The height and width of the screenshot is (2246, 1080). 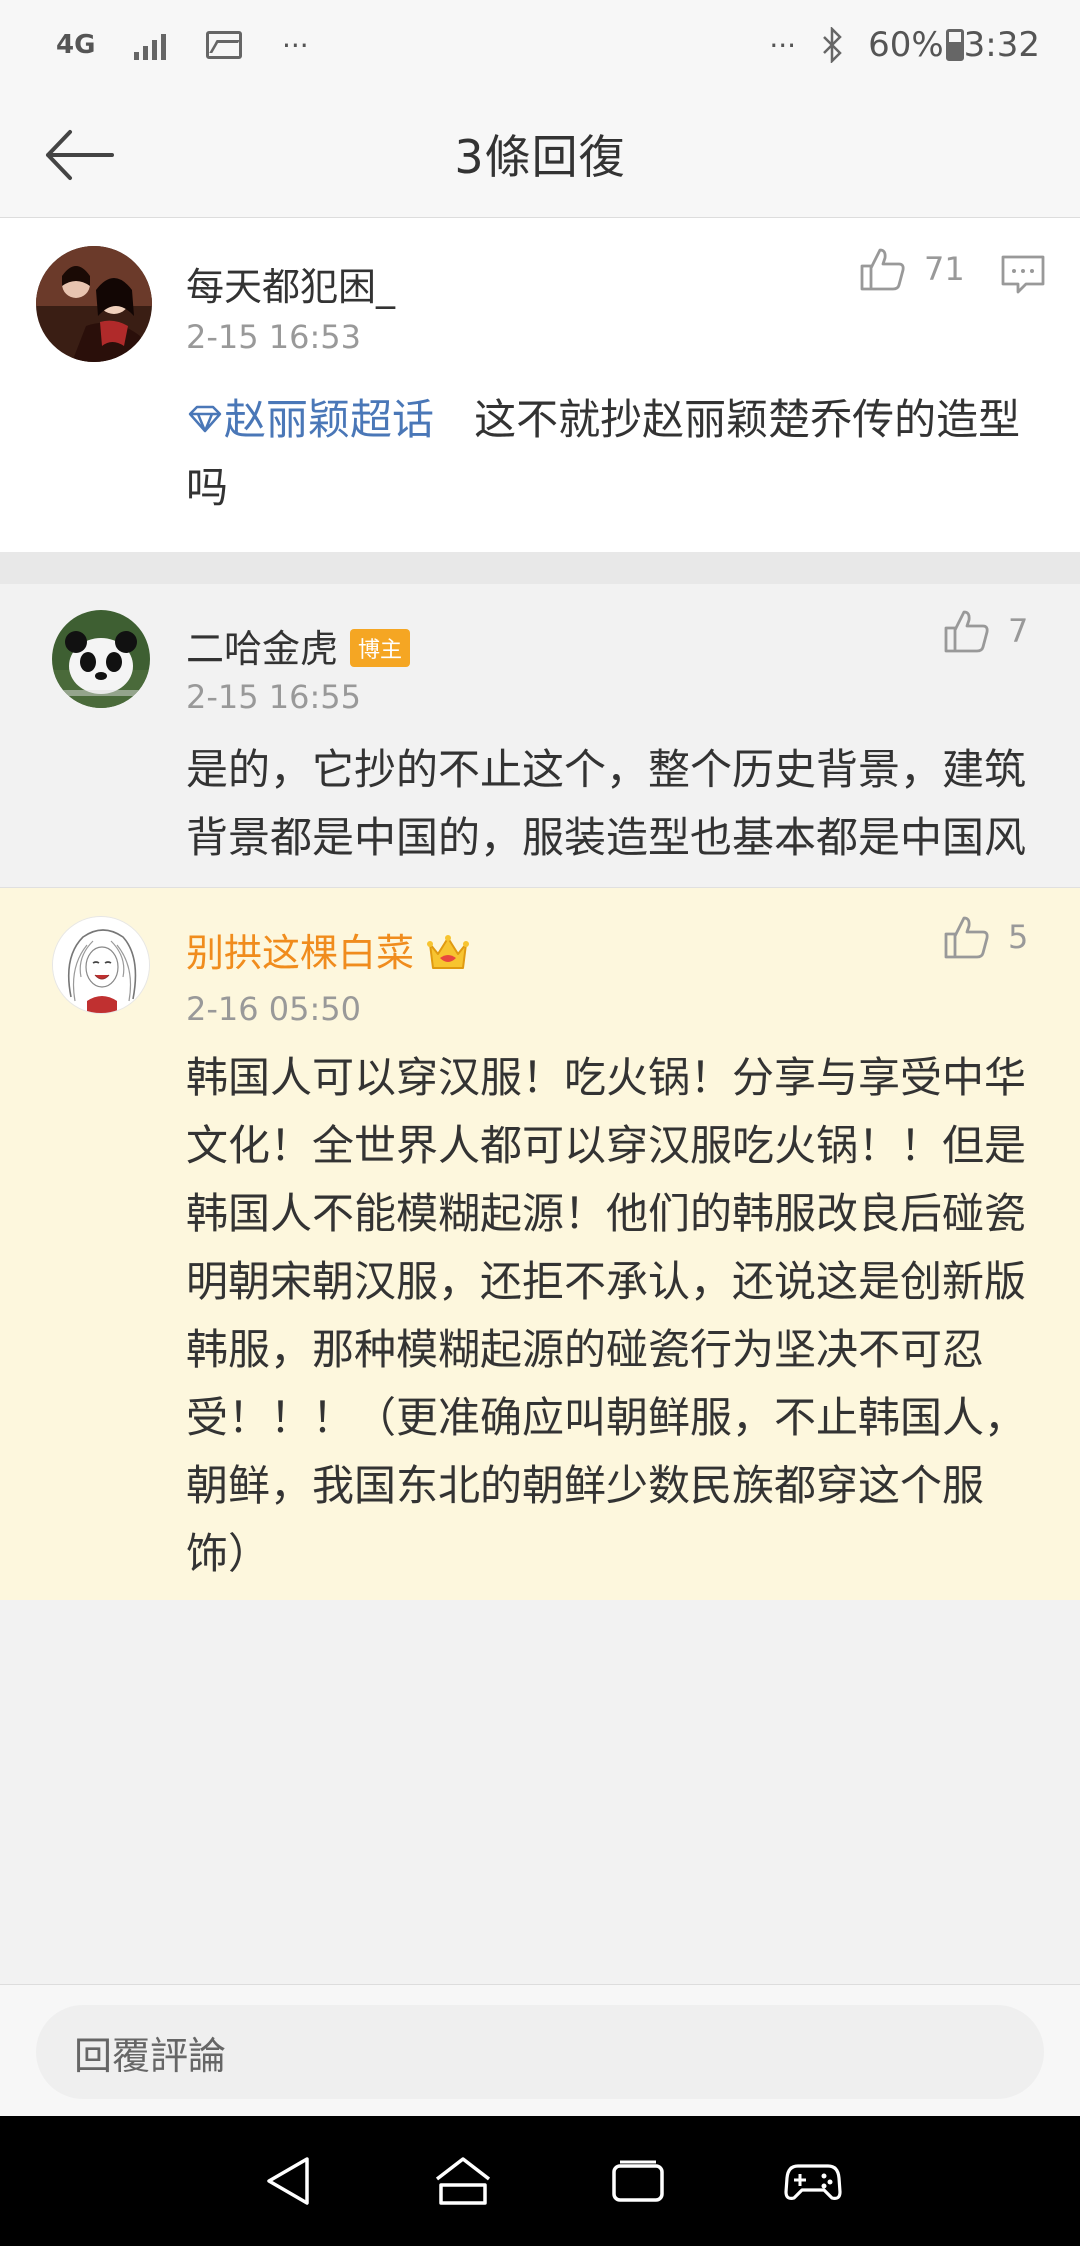 I want to click on nav-recents-button, so click(x=638, y=2181).